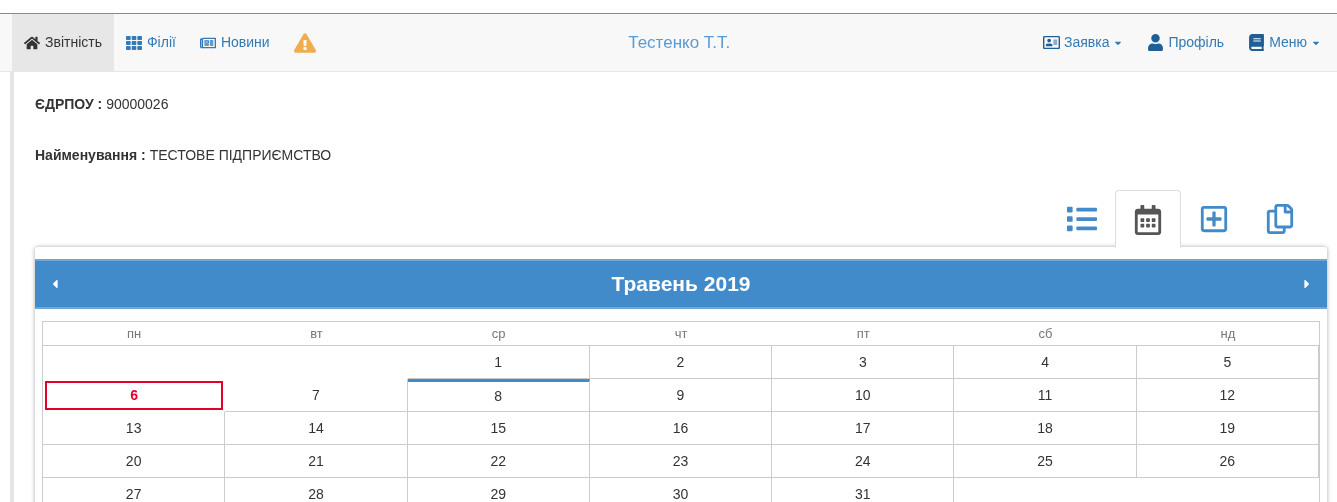 The height and width of the screenshot is (502, 1337). Describe the element at coordinates (863, 461) in the screenshot. I see `day-cell: 24` at that location.